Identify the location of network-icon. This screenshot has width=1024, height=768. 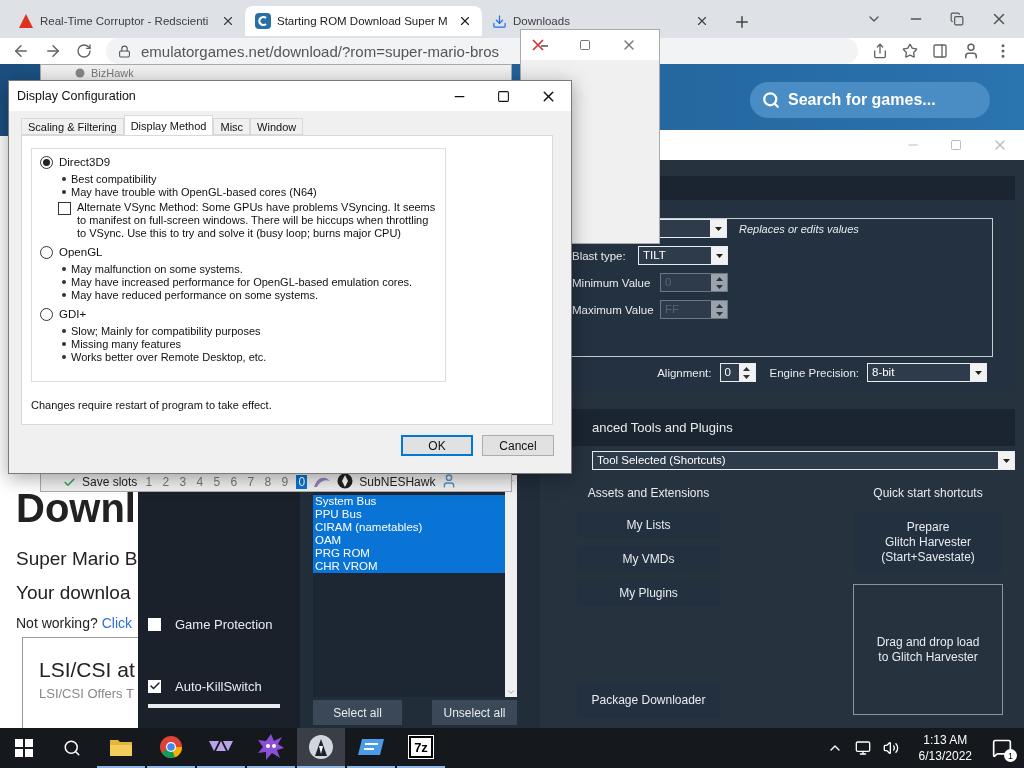
(862, 748).